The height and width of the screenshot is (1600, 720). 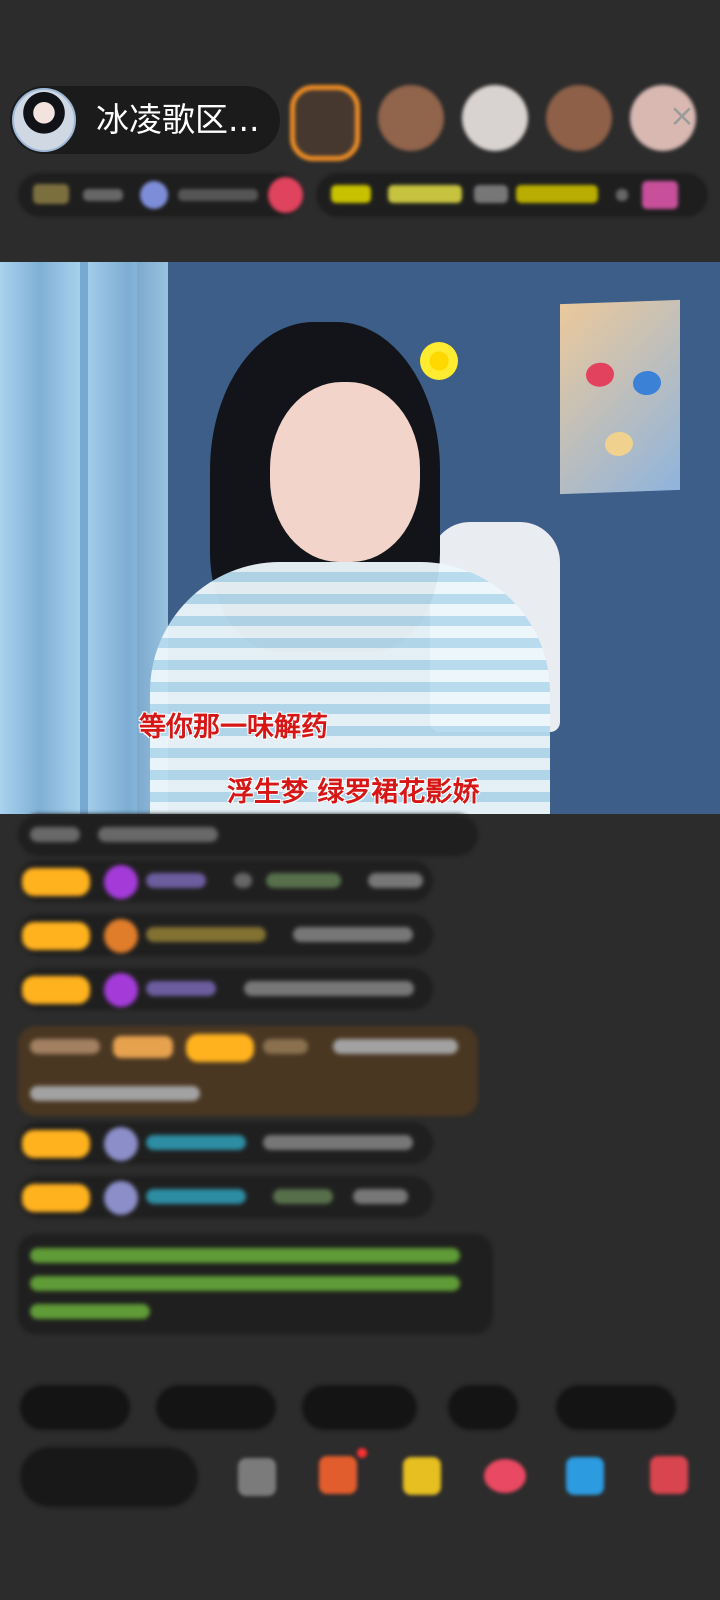 What do you see at coordinates (585, 1476) in the screenshot?
I see `share-icon` at bounding box center [585, 1476].